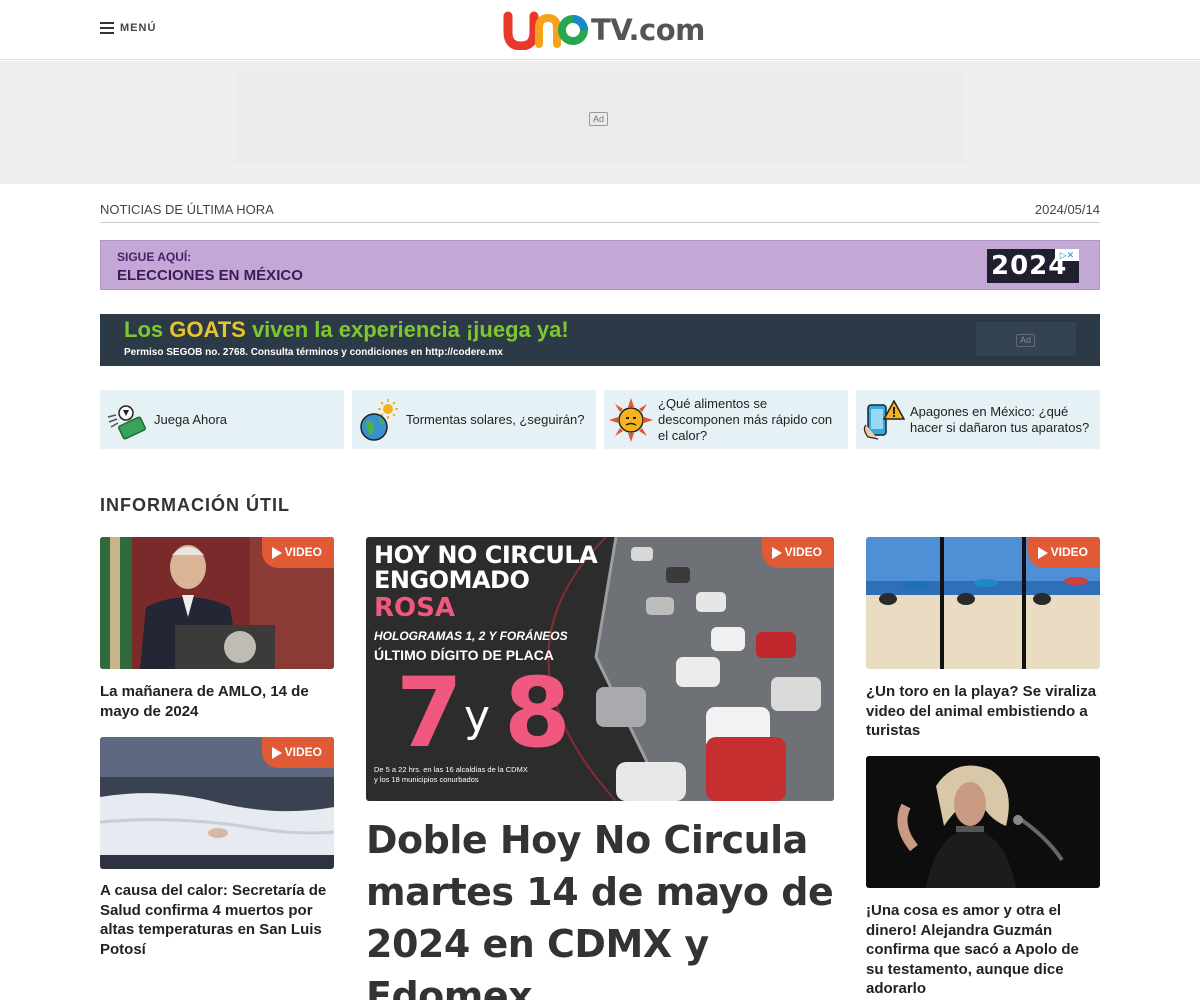 The width and height of the screenshot is (1200, 1000). What do you see at coordinates (983, 603) in the screenshot?
I see `article-image-toro: VIDEO` at bounding box center [983, 603].